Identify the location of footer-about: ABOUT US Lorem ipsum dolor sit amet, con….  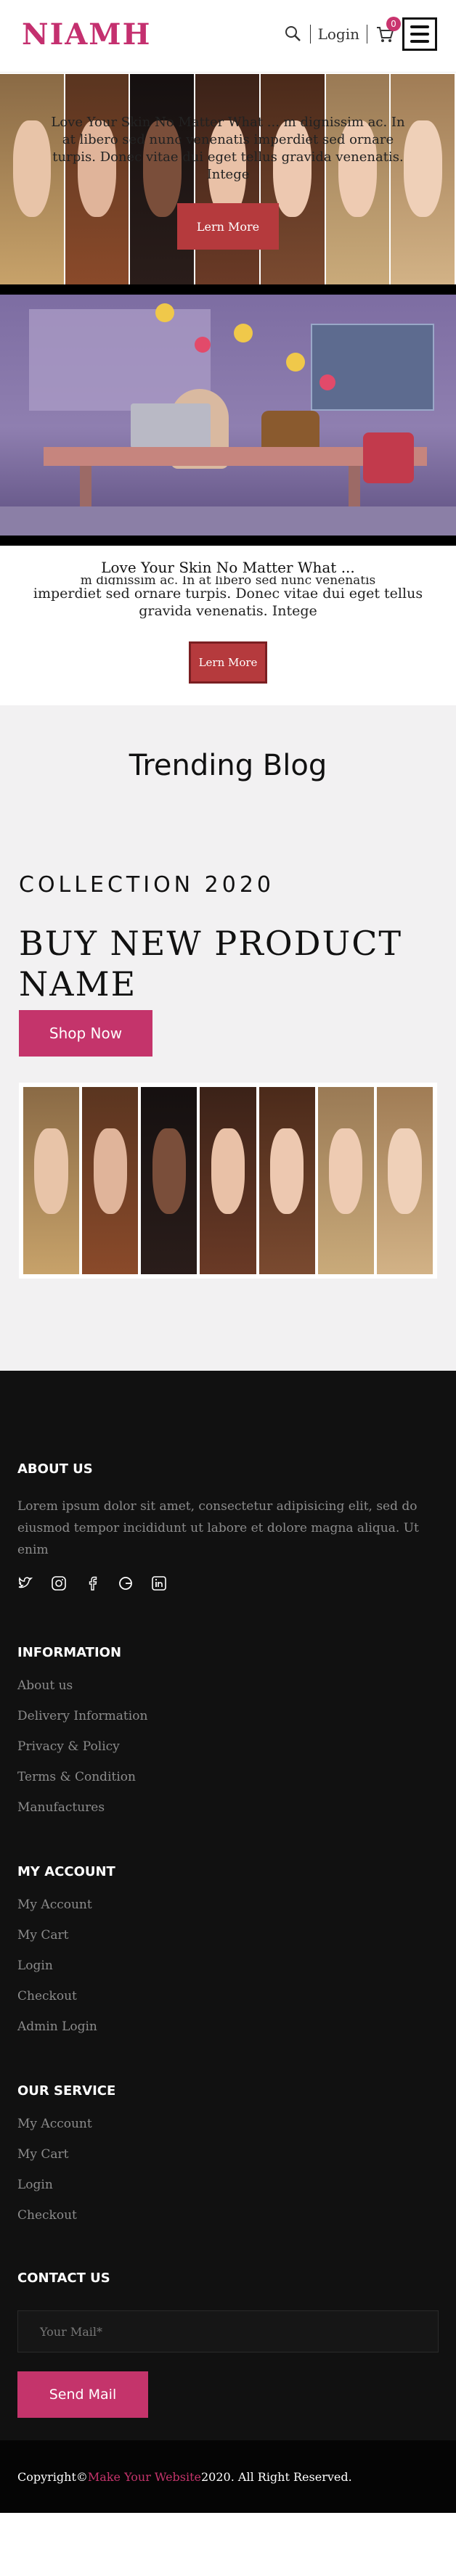
(228, 1526).